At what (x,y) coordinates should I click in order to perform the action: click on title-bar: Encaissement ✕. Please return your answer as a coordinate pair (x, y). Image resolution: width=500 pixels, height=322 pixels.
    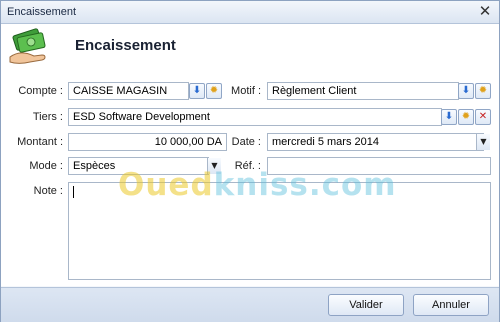
    Looking at the image, I should click on (250, 12).